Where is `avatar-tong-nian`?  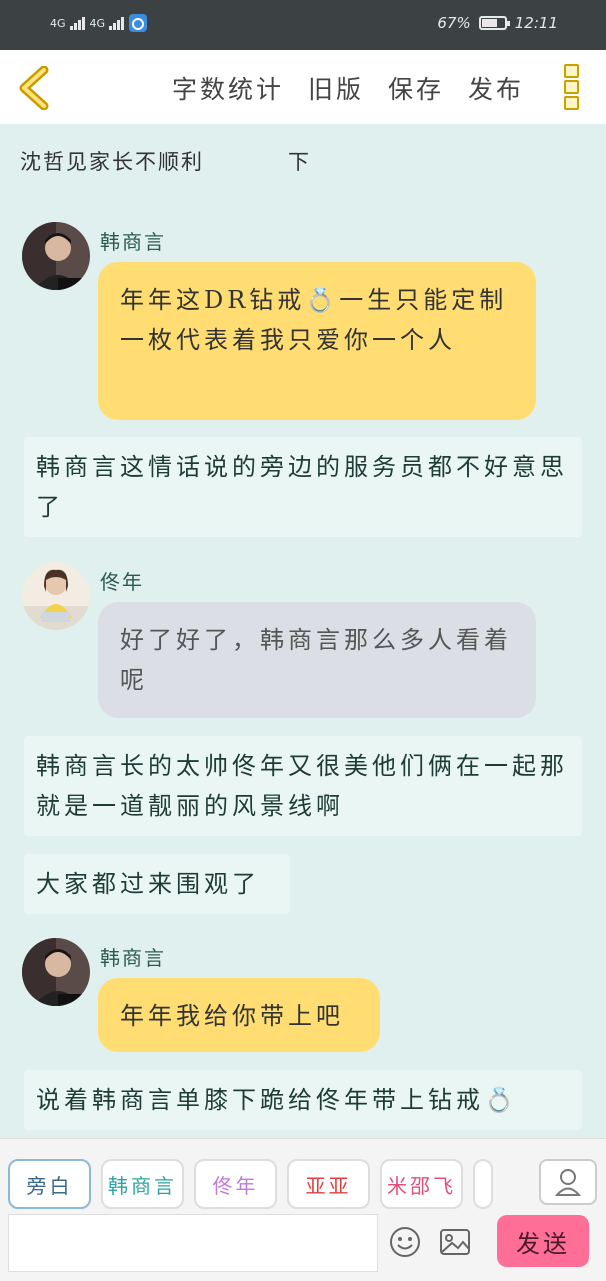
avatar-tong-nian is located at coordinates (56, 596).